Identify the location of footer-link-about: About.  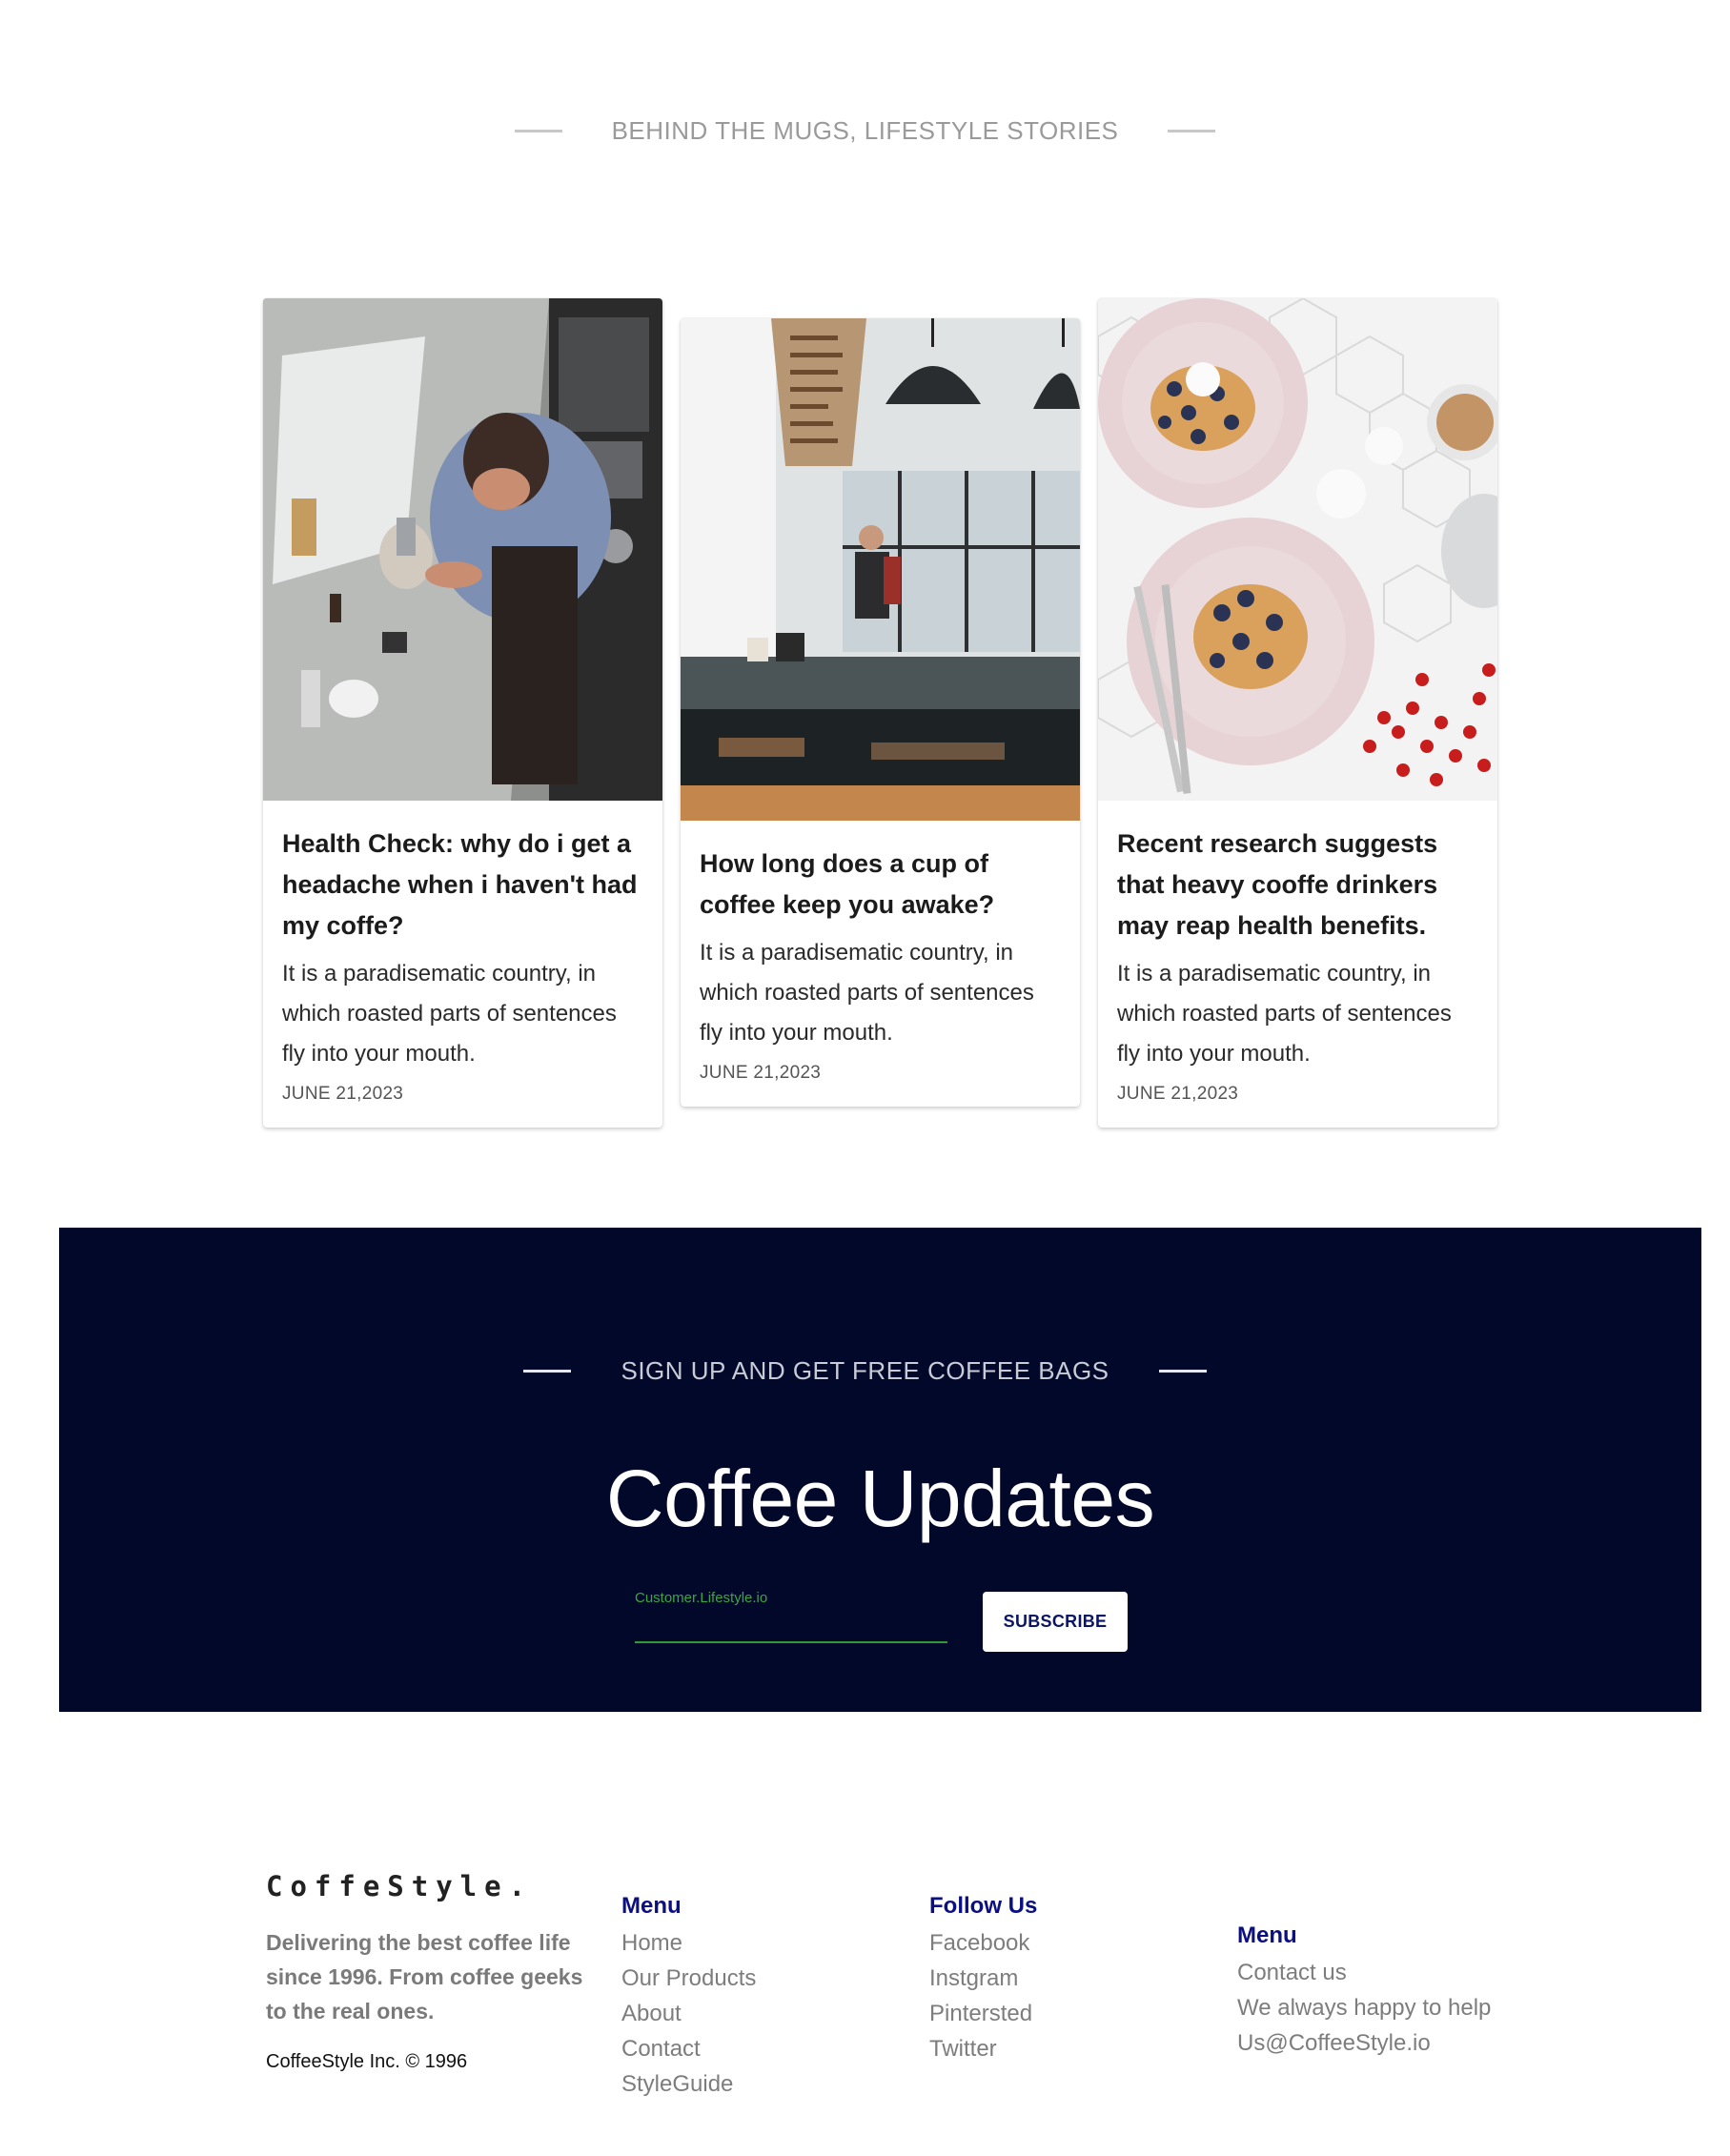
(688, 2014).